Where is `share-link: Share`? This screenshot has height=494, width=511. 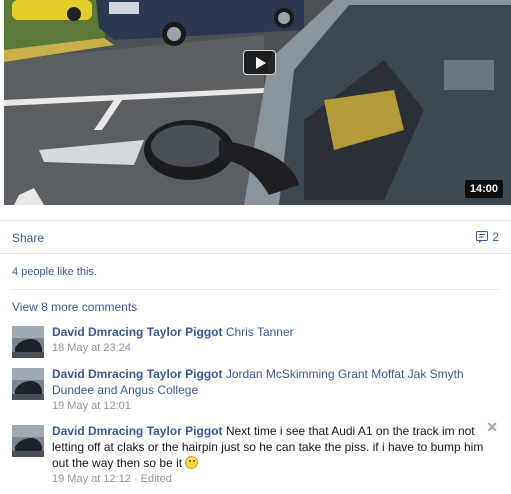
share-link: Share is located at coordinates (28, 238).